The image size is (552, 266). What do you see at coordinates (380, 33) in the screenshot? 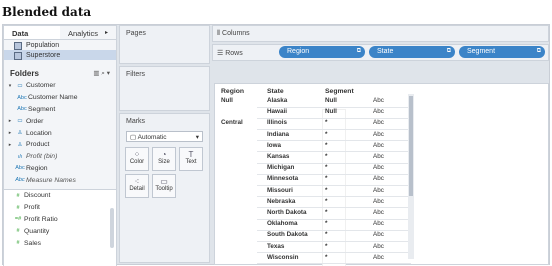
I see `columns-shelf: ⦀ Columns` at bounding box center [380, 33].